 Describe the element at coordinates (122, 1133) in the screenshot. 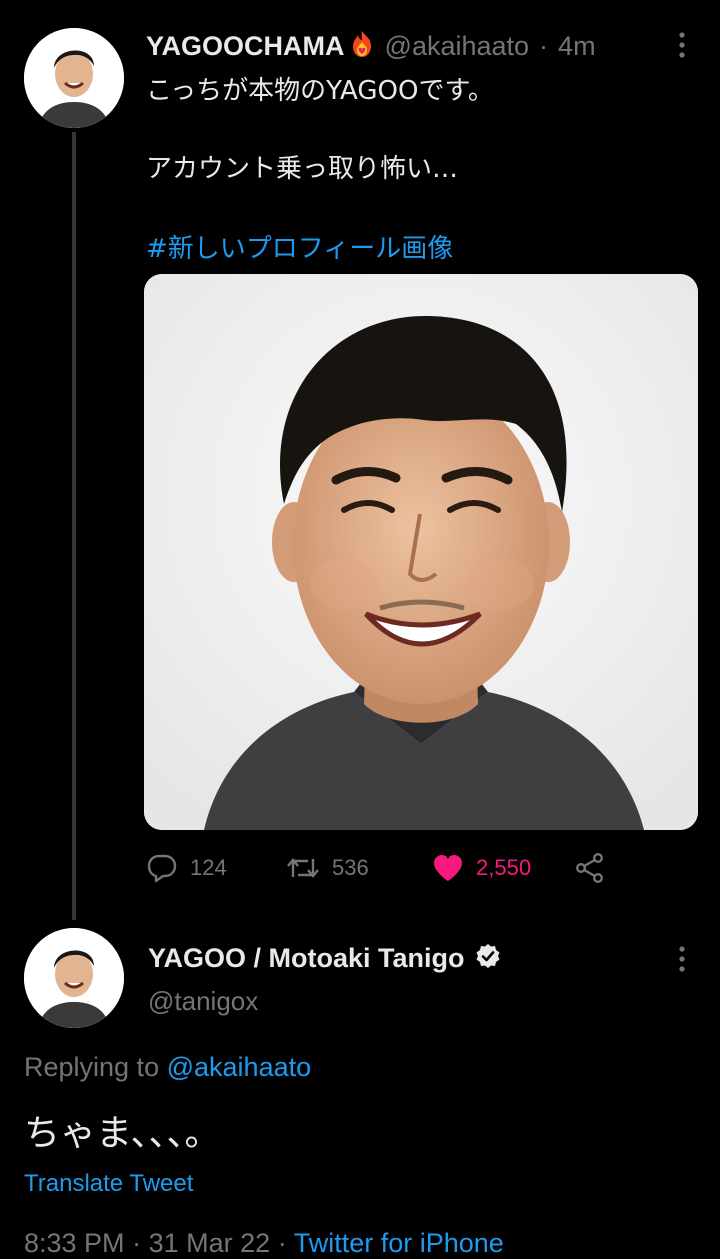

I see `reply-text: ちゃま、、、。` at that location.